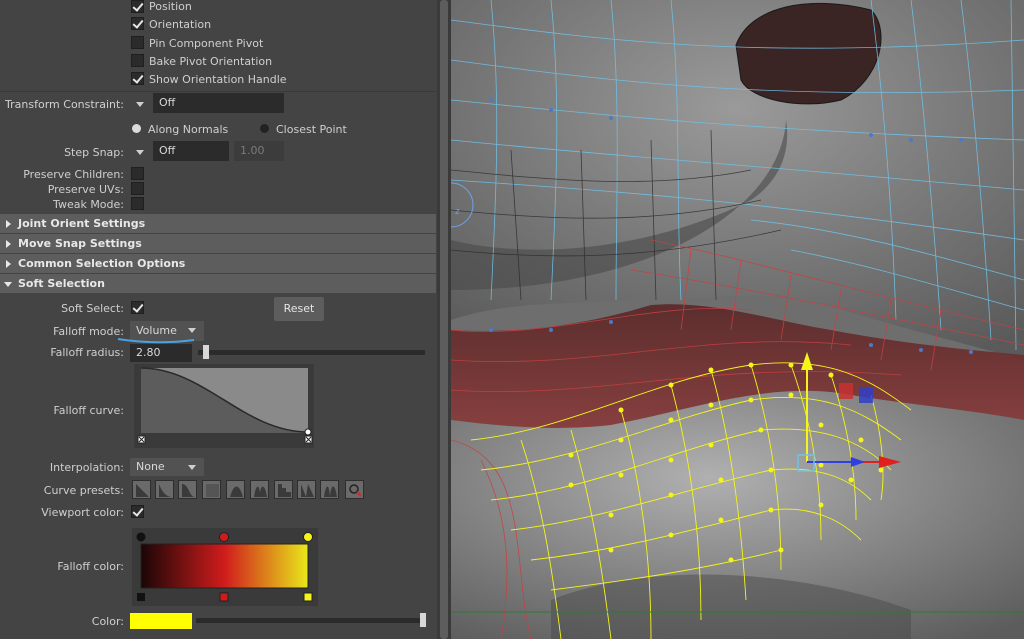 This screenshot has height=639, width=1024. Describe the element at coordinates (137, 173) in the screenshot. I see `preserve-children-checkbox` at that location.